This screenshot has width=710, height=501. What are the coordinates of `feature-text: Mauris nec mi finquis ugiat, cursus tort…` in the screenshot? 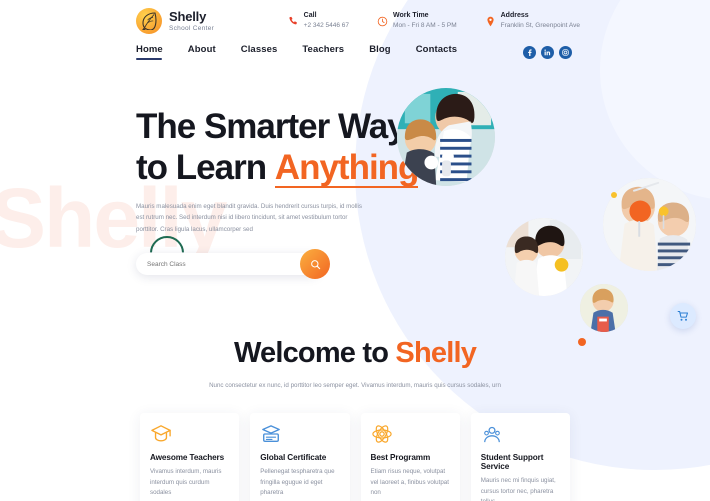 It's located at (518, 488).